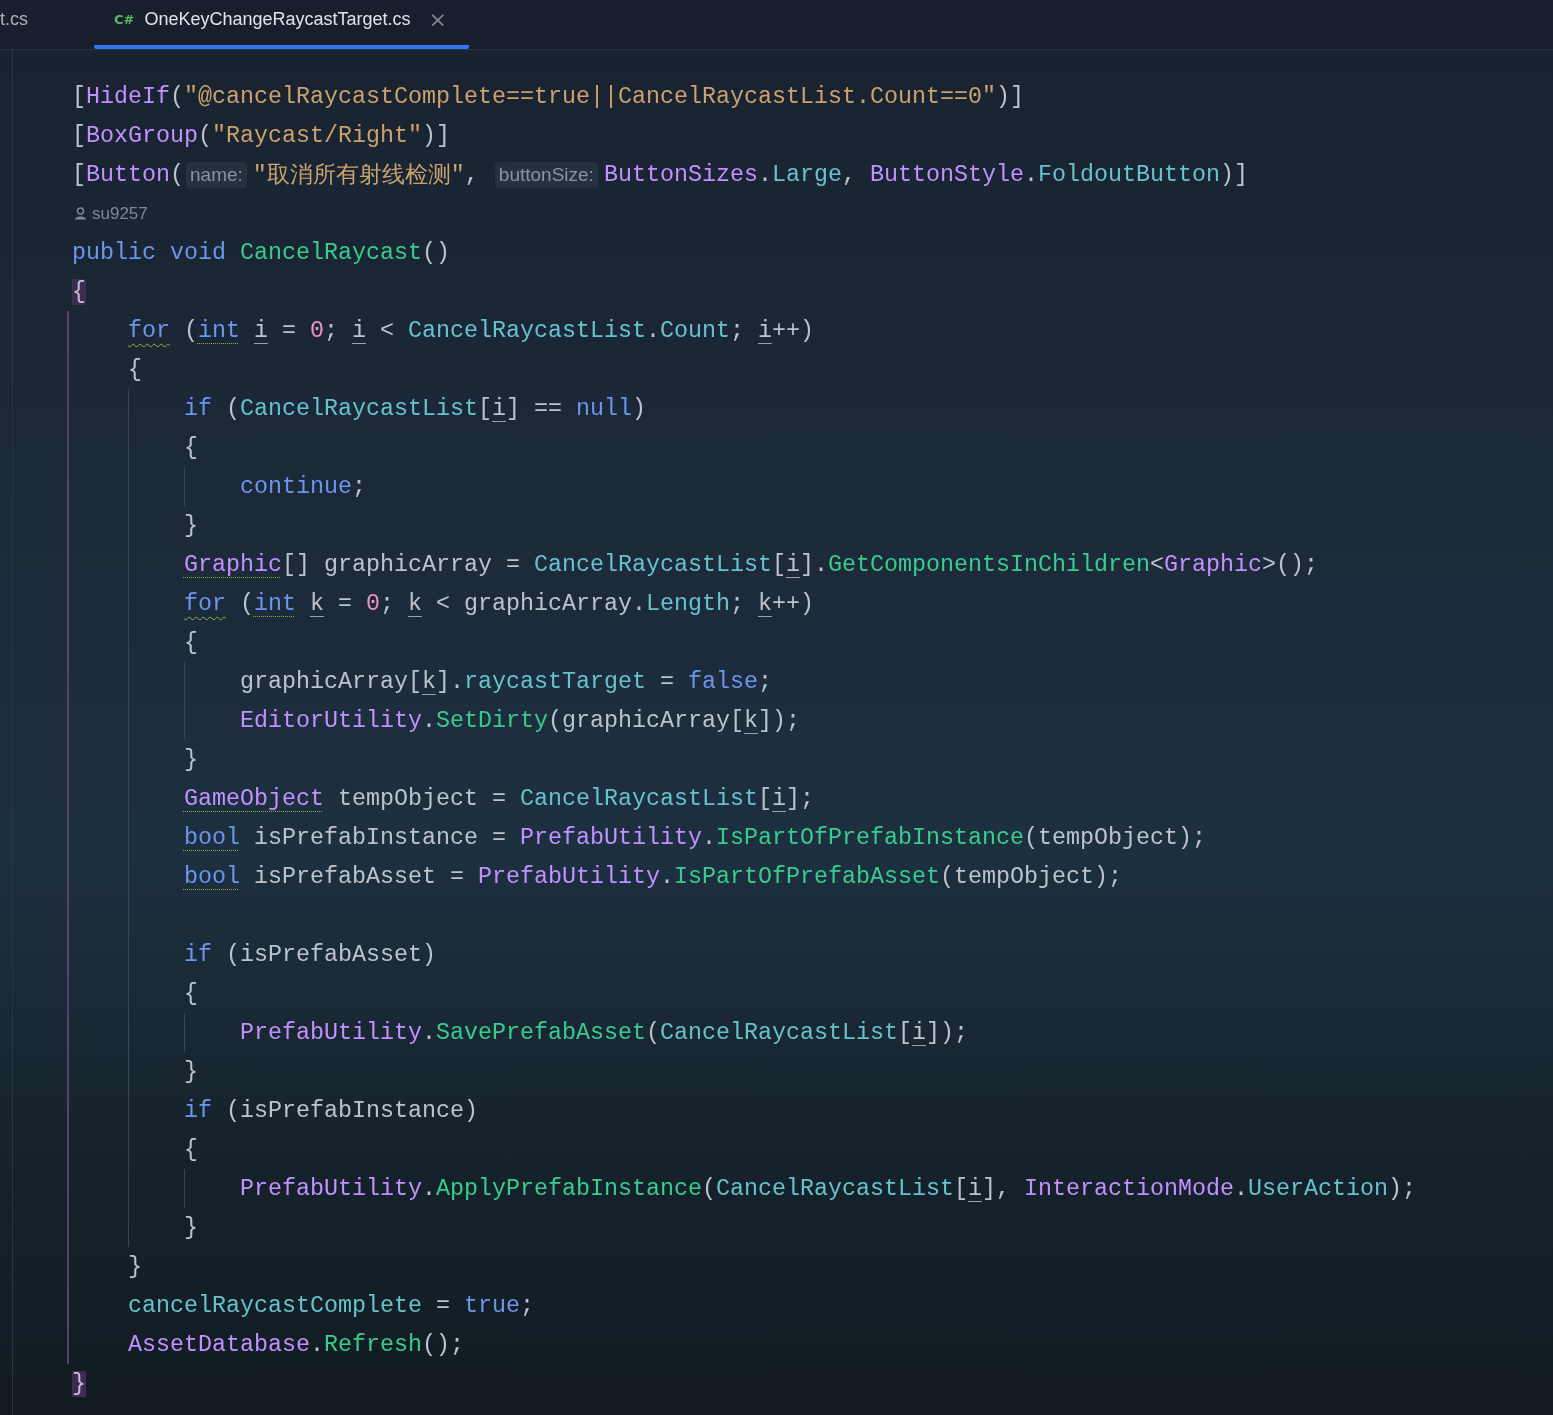 The width and height of the screenshot is (1553, 1415). Describe the element at coordinates (498, 799) in the screenshot. I see `code-line: GameObject tempObject = CancelRaycastList[i];` at that location.